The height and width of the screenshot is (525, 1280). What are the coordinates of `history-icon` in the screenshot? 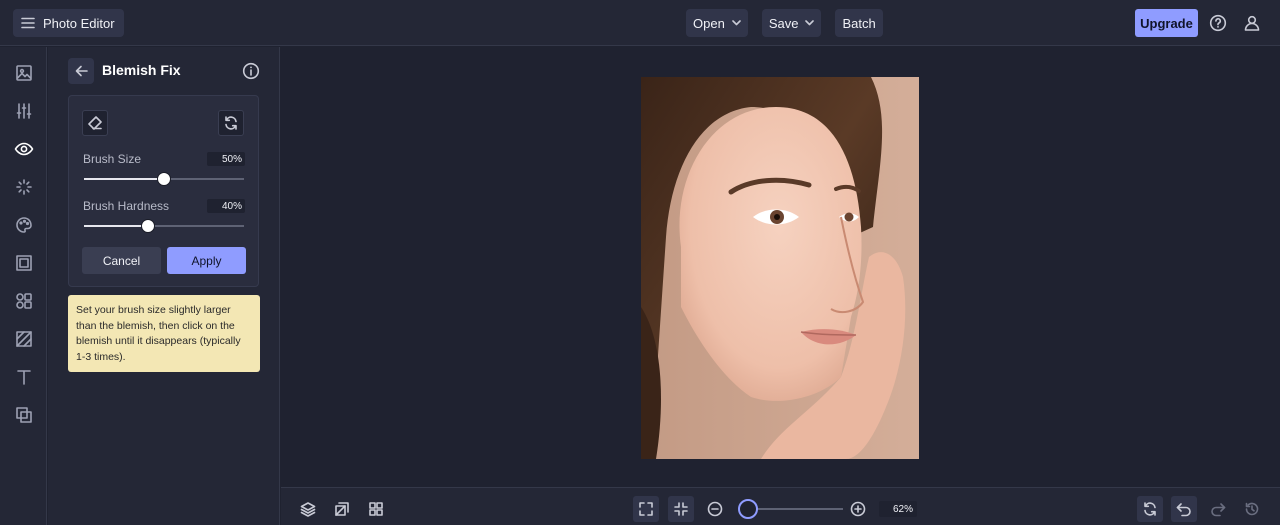 It's located at (1252, 509).